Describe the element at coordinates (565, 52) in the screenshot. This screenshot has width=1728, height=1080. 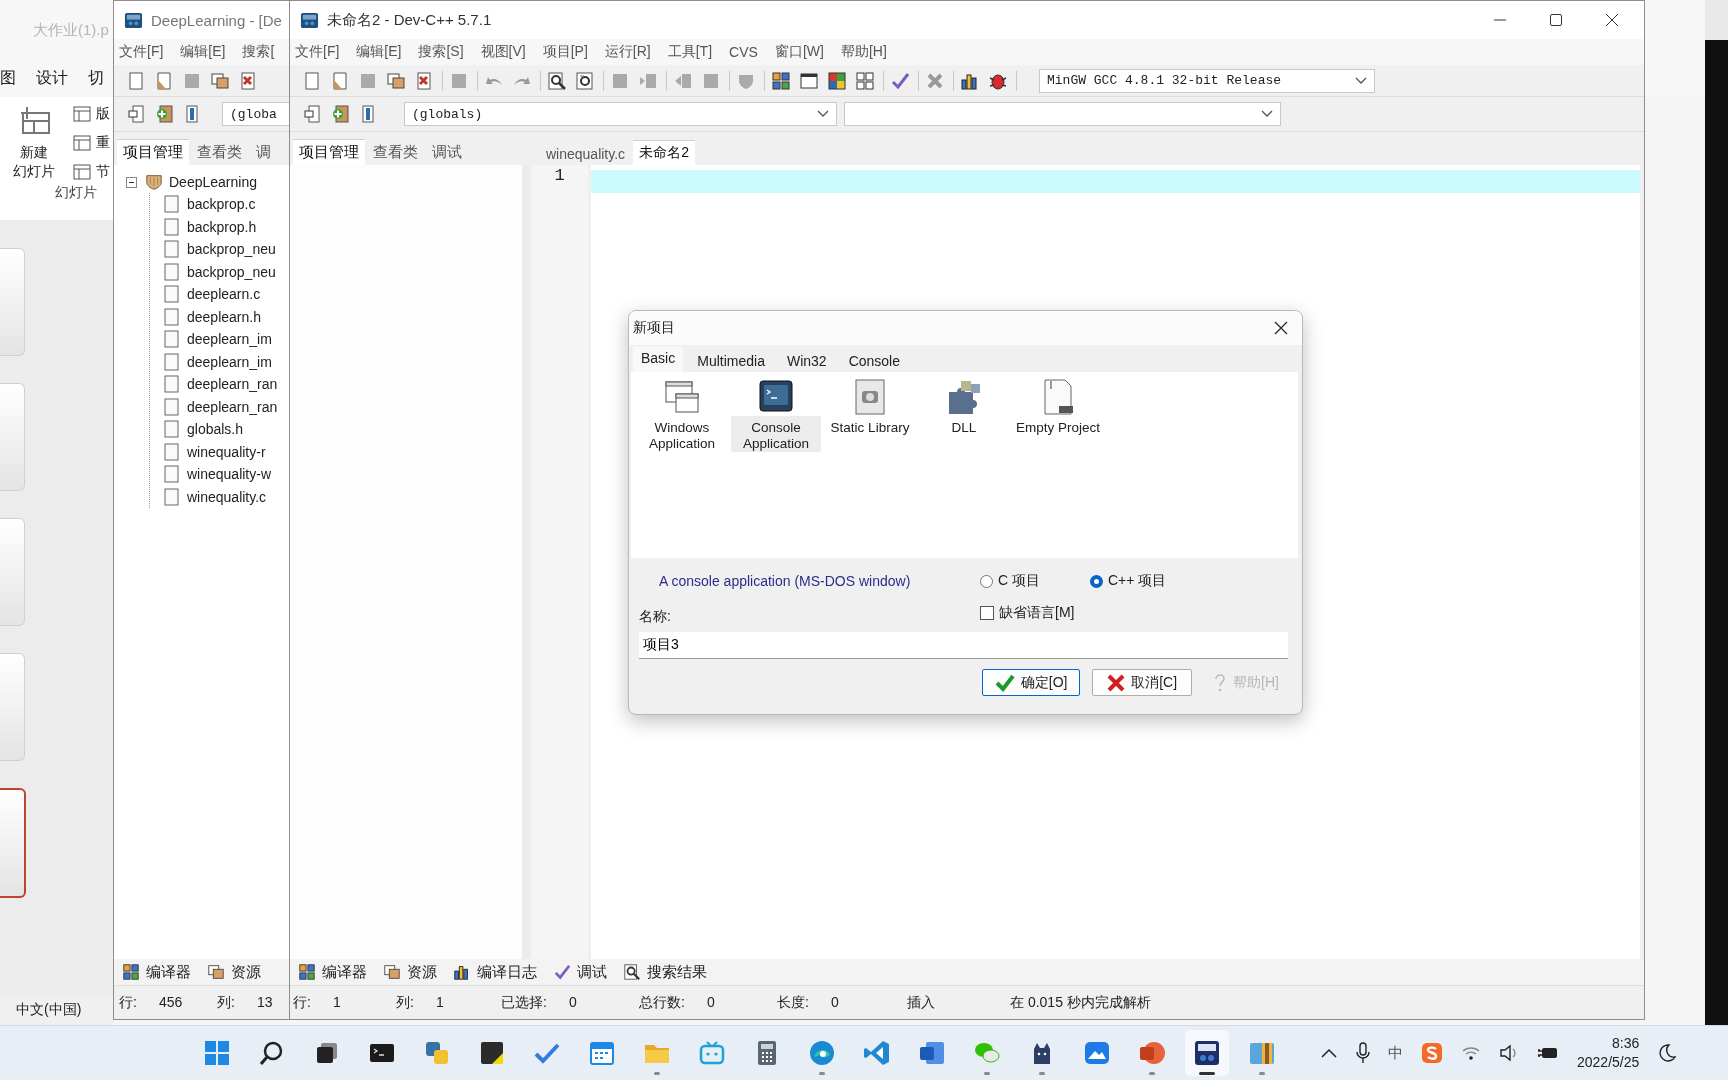
I see `menu-item: 项目[P]` at that location.